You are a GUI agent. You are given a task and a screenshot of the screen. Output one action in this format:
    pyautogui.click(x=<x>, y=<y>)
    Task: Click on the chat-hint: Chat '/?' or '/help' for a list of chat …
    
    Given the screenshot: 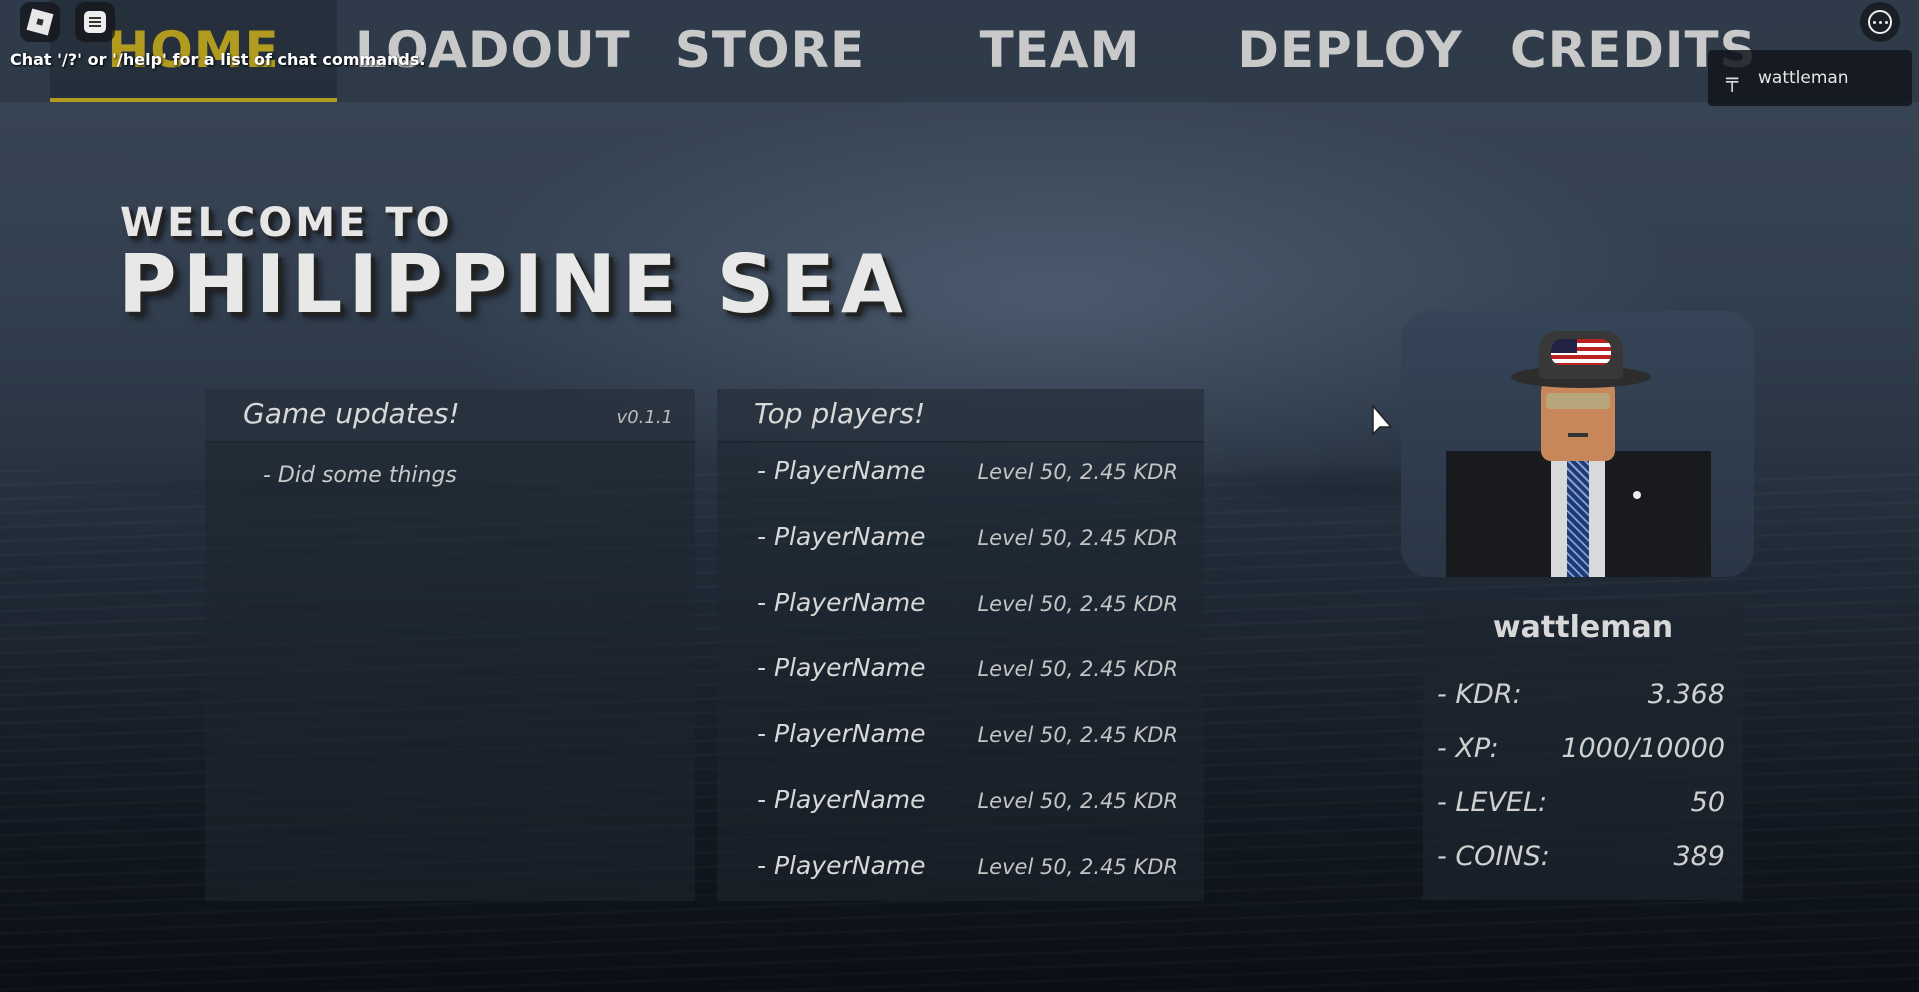 What is the action you would take?
    pyautogui.click(x=218, y=59)
    